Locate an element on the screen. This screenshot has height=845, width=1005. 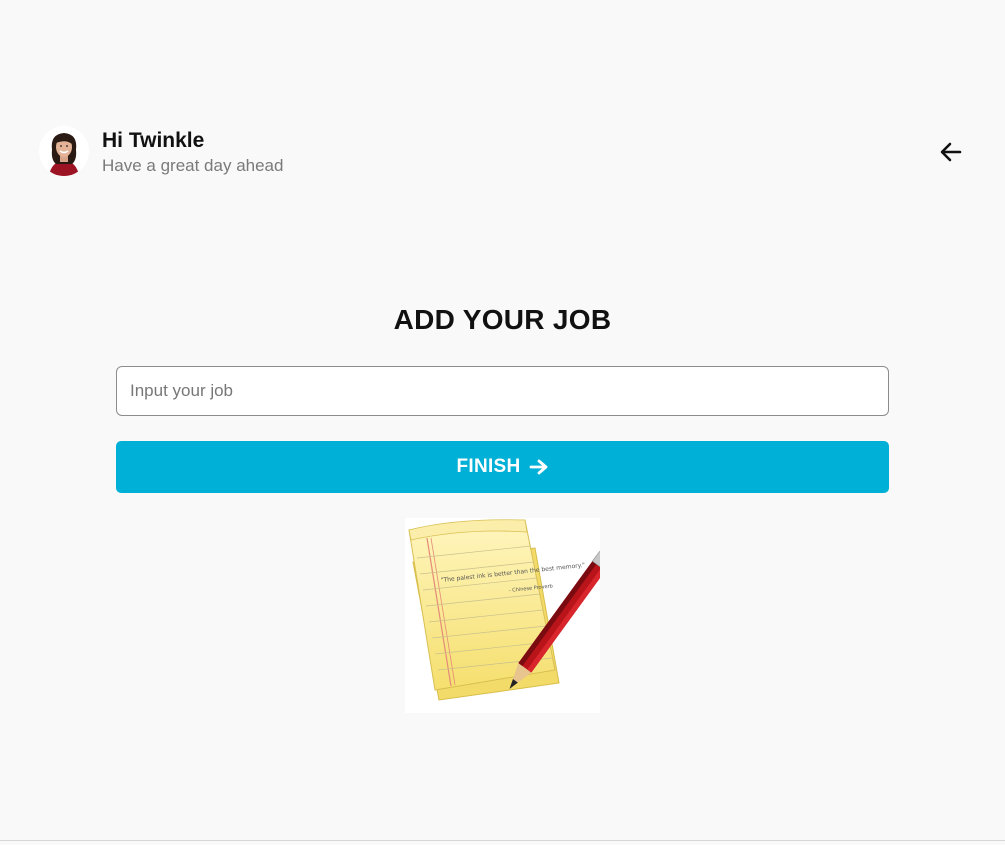
arrow-left-icon is located at coordinates (951, 152).